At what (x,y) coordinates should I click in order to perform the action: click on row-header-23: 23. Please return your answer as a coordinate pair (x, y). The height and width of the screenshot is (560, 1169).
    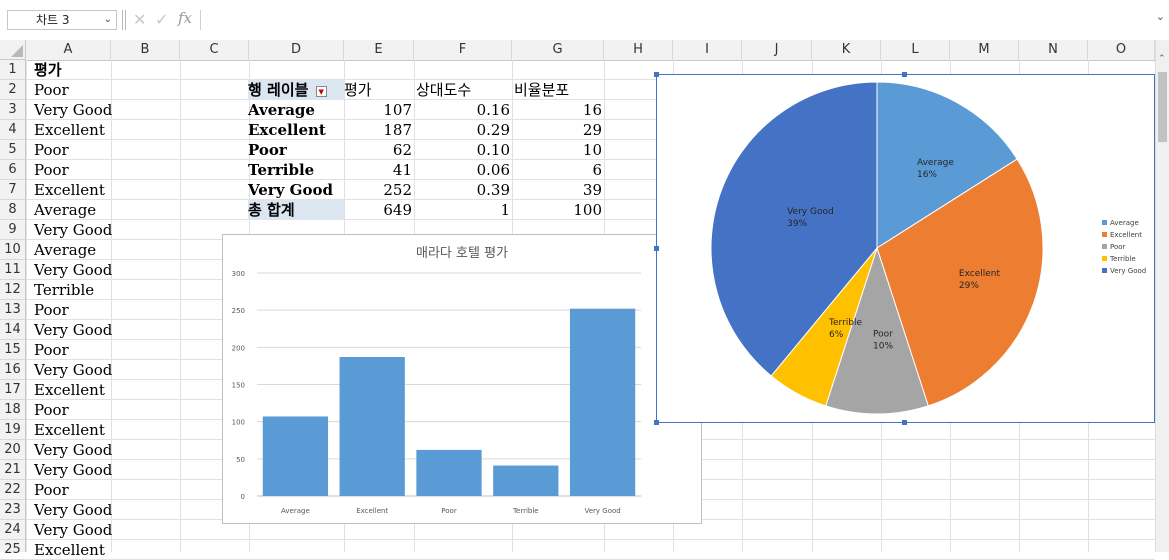
    Looking at the image, I should click on (12, 510).